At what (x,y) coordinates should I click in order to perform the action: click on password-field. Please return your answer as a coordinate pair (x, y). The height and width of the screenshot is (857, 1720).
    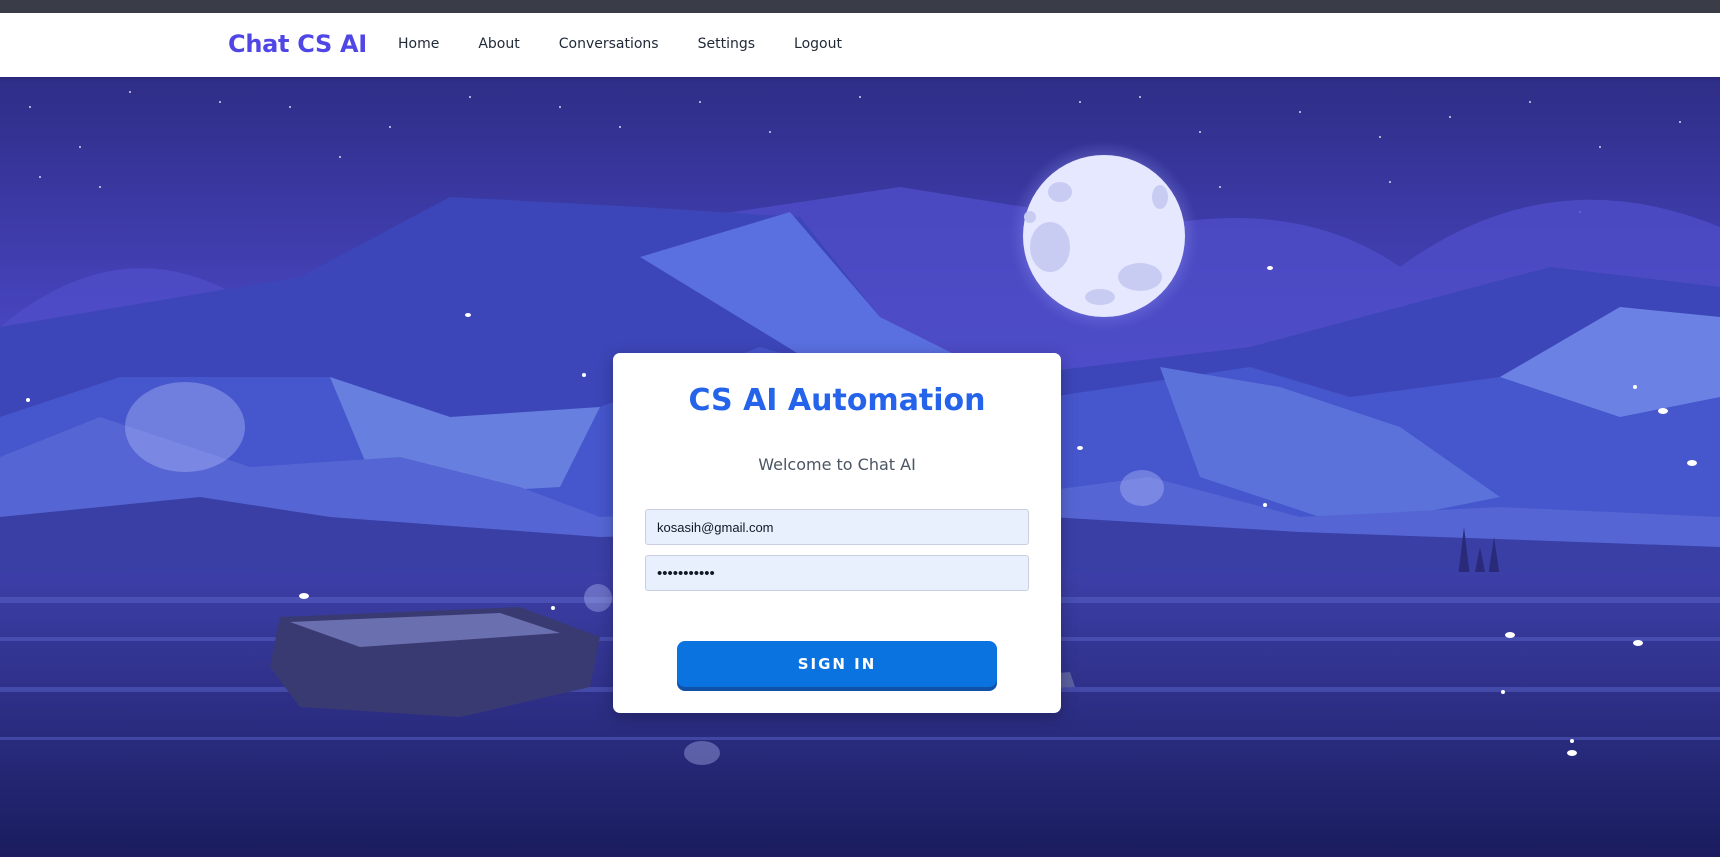
    Looking at the image, I should click on (837, 573).